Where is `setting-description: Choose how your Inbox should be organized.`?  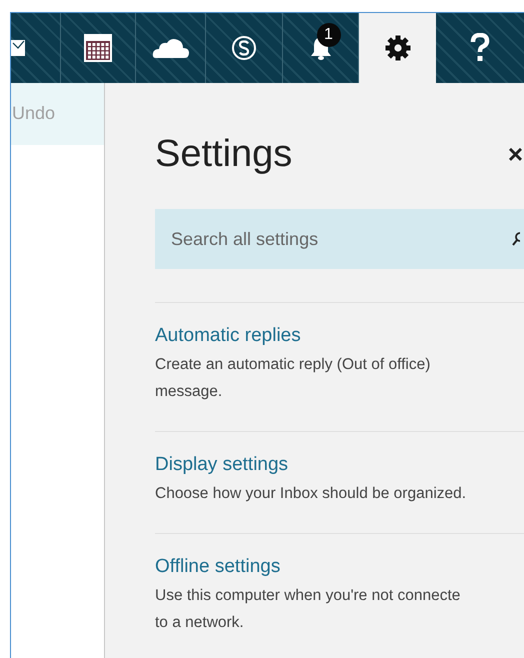 setting-description: Choose how your Inbox should be organized. is located at coordinates (311, 494).